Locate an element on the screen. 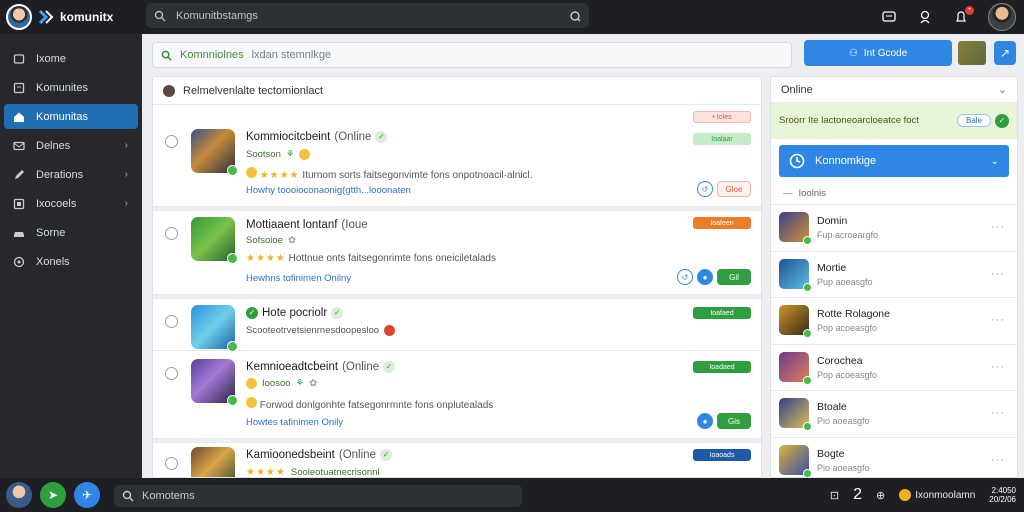 The image size is (1024, 512). community-select: Konnomkige ⌄ is located at coordinates (894, 161).